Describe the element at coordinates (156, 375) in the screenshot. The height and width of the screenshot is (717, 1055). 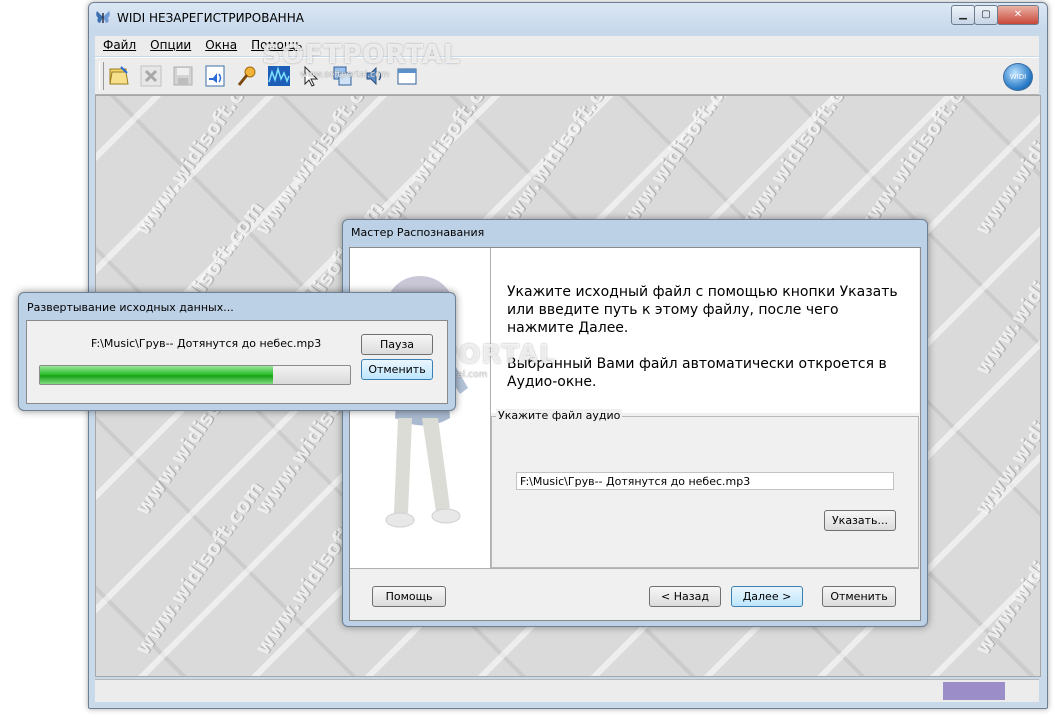
I see `progress-bar-fill` at that location.